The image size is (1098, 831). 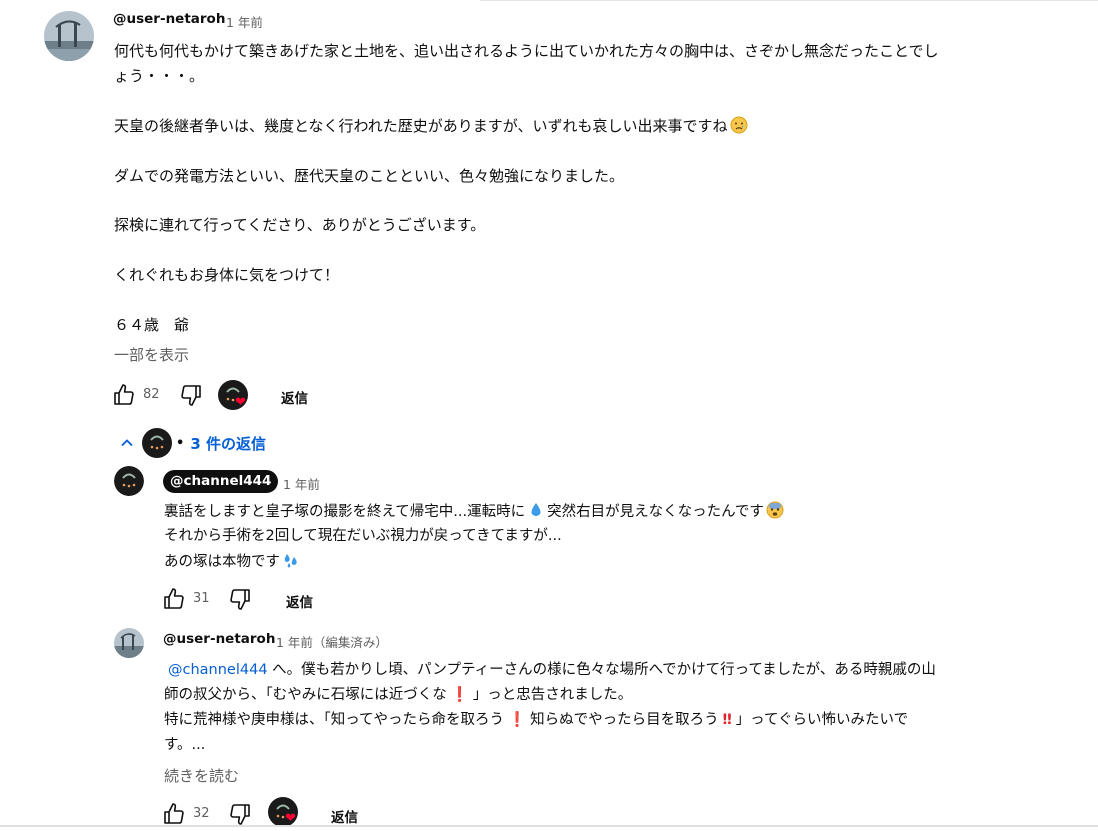 I want to click on creator-author-chip: @channel444, so click(x=221, y=481).